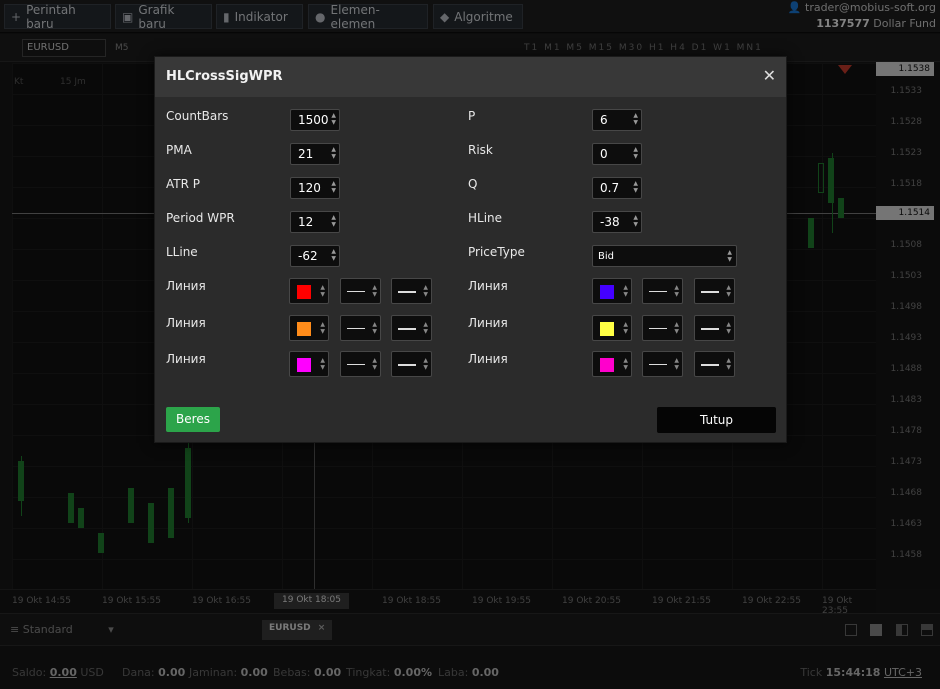 Image resolution: width=940 pixels, height=689 pixels. I want to click on field-label-period-wpr: Period WPR, so click(200, 218).